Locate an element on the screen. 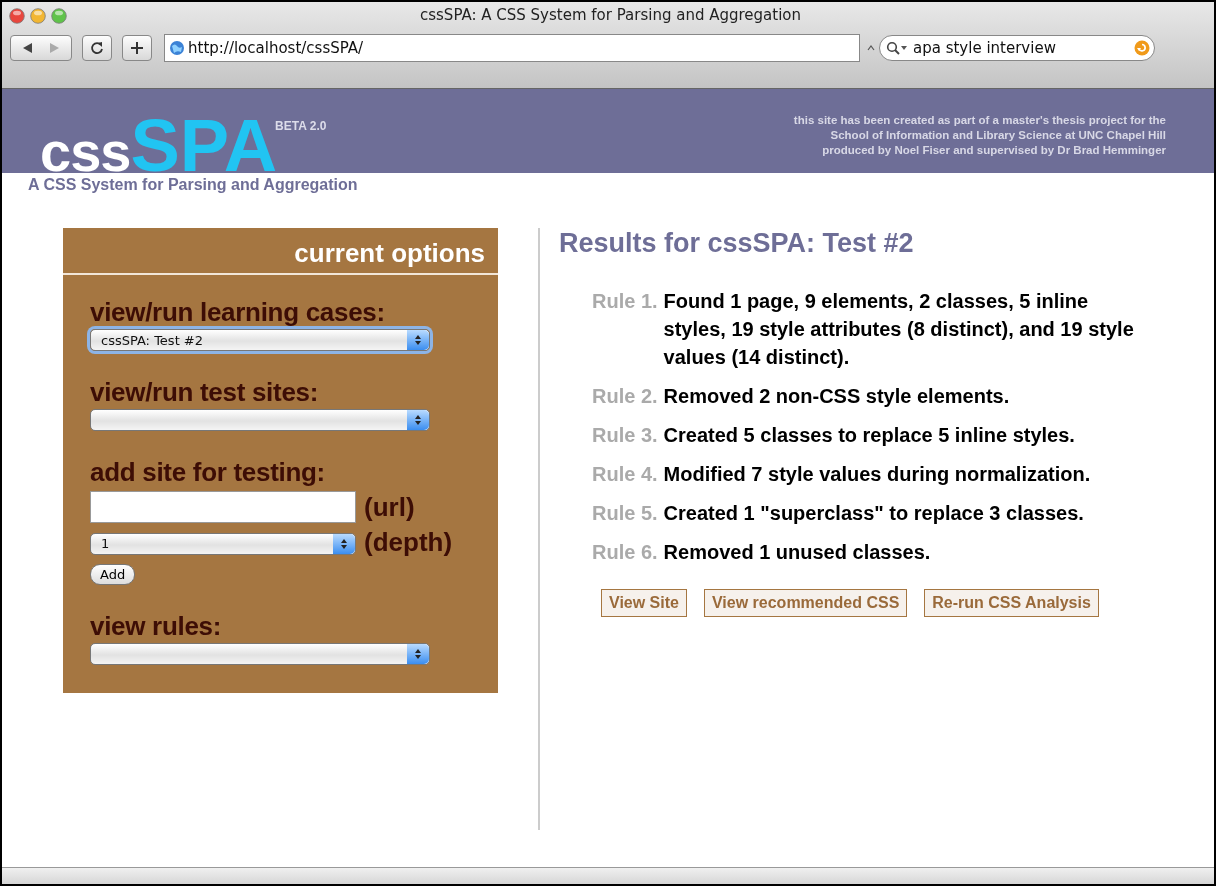 The height and width of the screenshot is (886, 1216). action-button: View recommended CSS is located at coordinates (805, 603).